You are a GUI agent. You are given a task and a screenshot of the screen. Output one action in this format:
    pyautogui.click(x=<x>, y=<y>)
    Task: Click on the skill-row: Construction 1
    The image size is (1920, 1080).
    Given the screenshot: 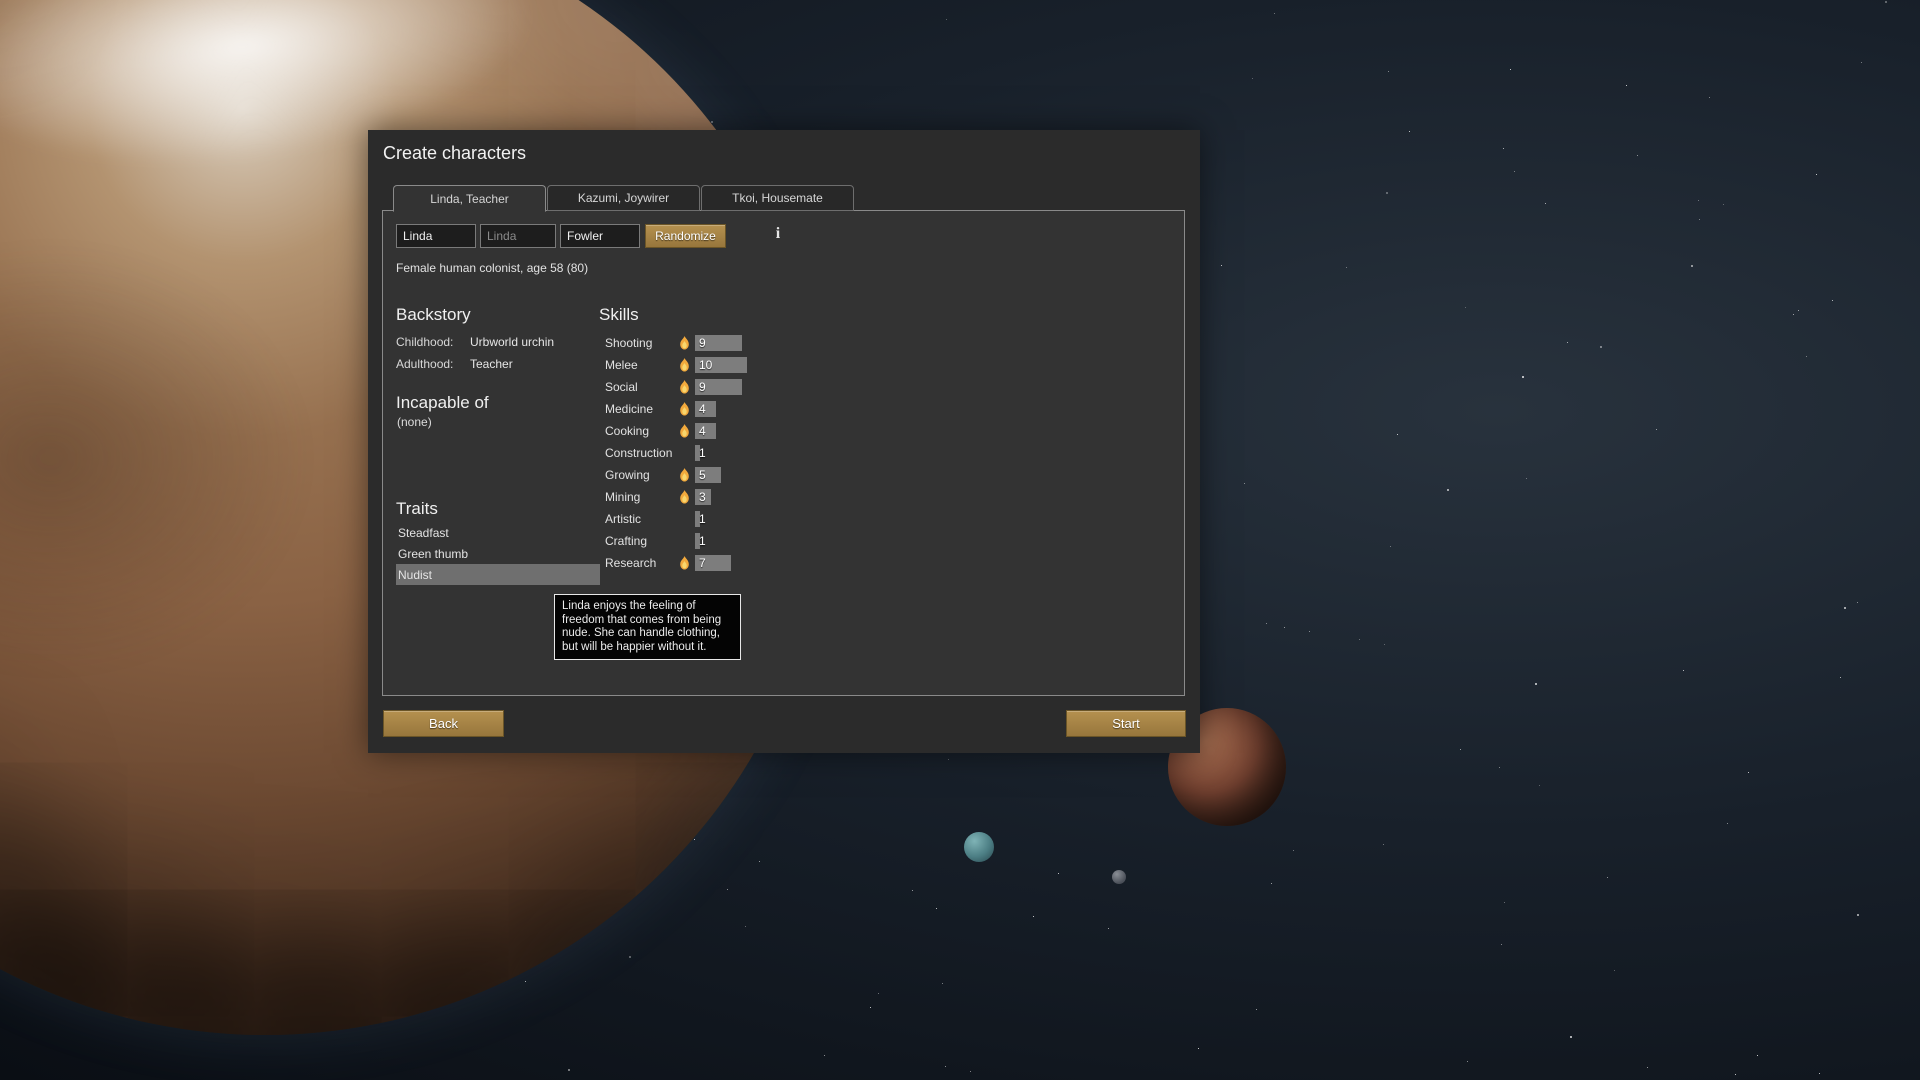 What is the action you would take?
    pyautogui.click(x=715, y=453)
    